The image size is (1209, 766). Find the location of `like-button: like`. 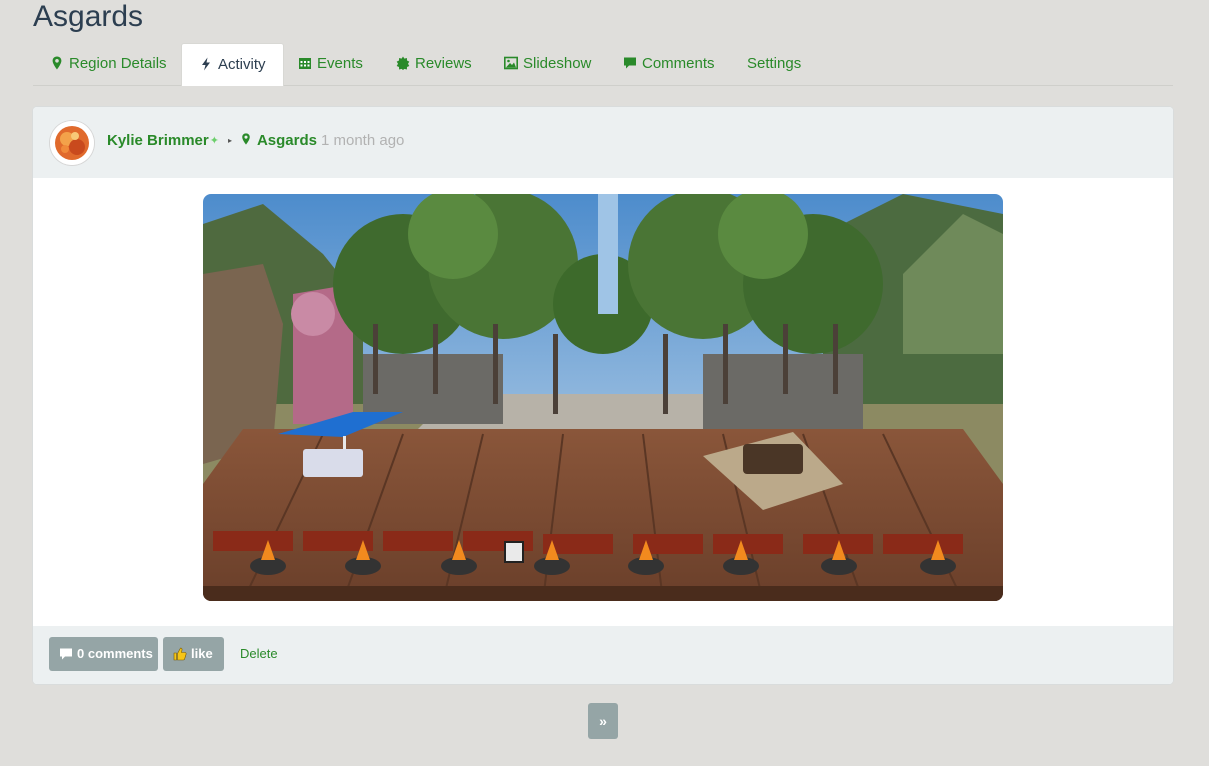

like-button: like is located at coordinates (193, 654).